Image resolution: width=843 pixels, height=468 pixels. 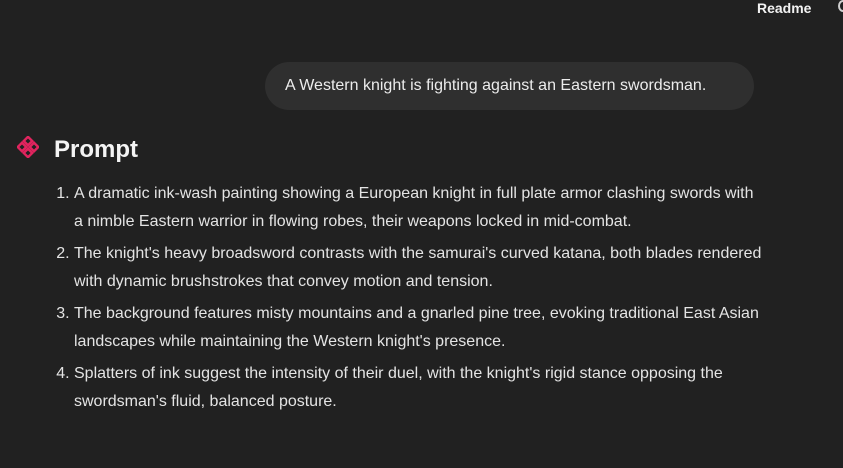 What do you see at coordinates (96, 149) in the screenshot?
I see `section-title: Prompt` at bounding box center [96, 149].